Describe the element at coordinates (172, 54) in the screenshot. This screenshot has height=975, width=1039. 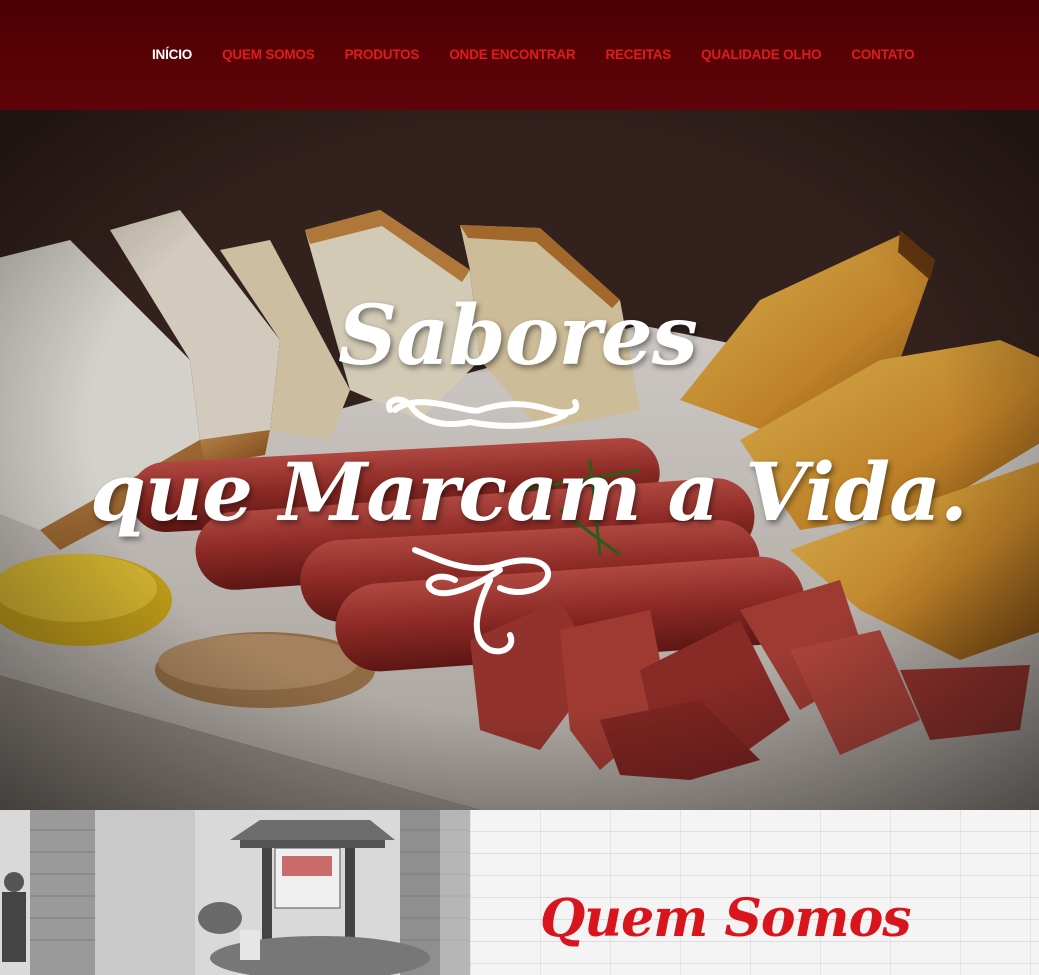
I see `nav-item-inicio: INÍCIO` at that location.